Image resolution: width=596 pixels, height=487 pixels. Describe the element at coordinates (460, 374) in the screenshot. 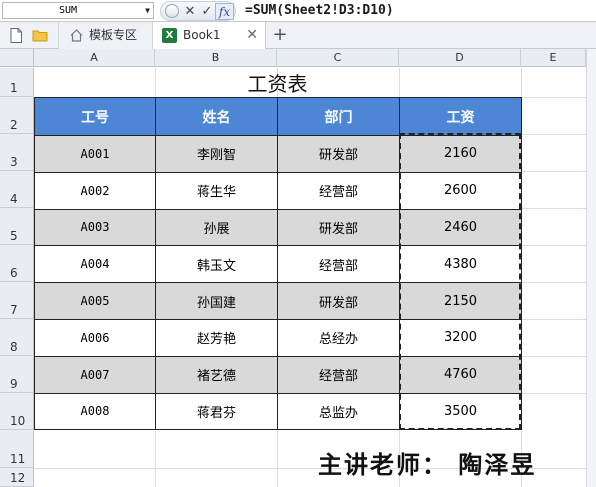

I see `cell-salary: 4760` at that location.